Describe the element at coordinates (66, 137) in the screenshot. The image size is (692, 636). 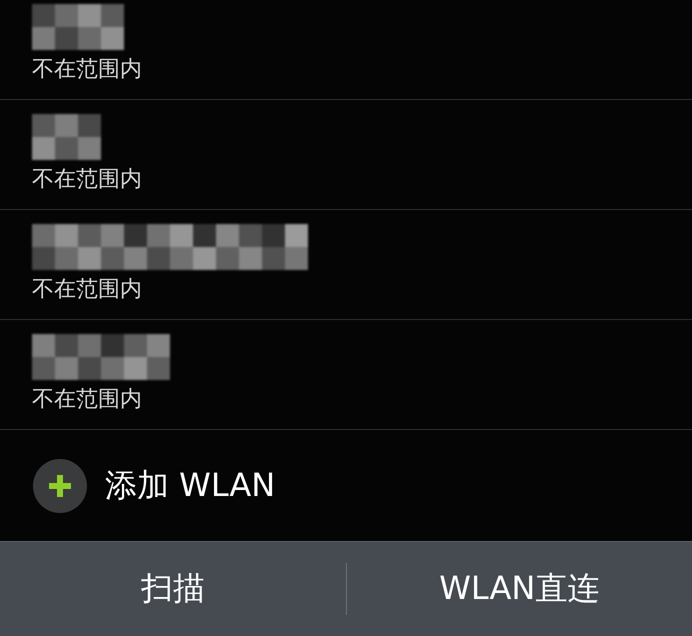
I see `blurred-name` at that location.